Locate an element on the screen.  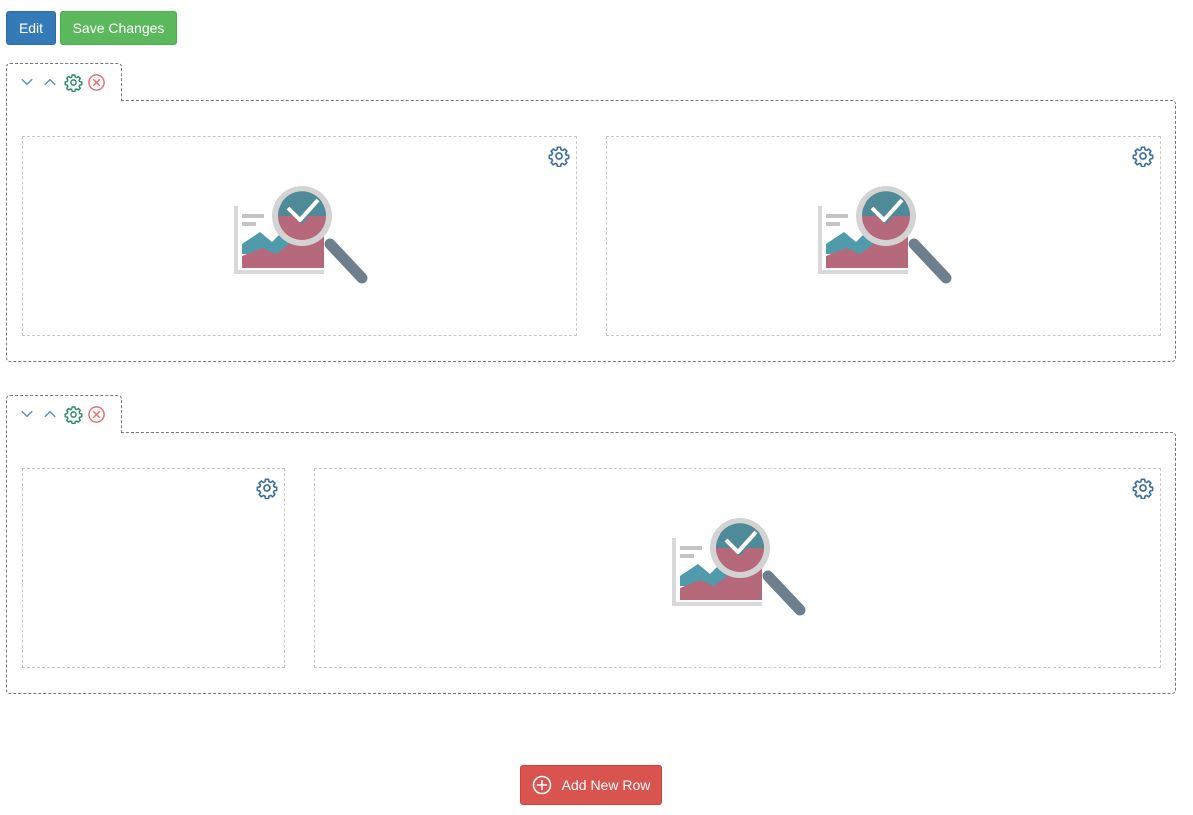
plus-circle-icon is located at coordinates (541, 785).